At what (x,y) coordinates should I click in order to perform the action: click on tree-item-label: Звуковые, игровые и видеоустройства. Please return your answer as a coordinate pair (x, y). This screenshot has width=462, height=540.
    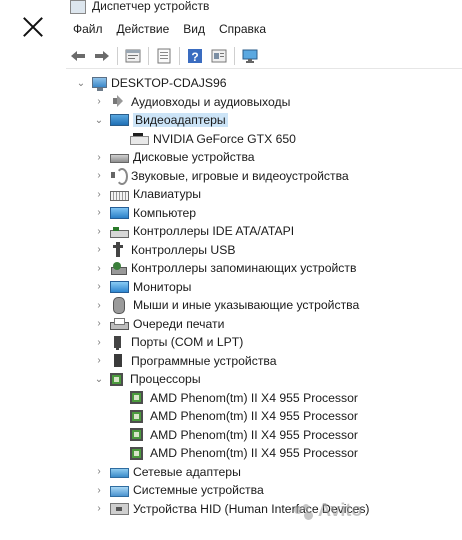
    Looking at the image, I should click on (240, 175).